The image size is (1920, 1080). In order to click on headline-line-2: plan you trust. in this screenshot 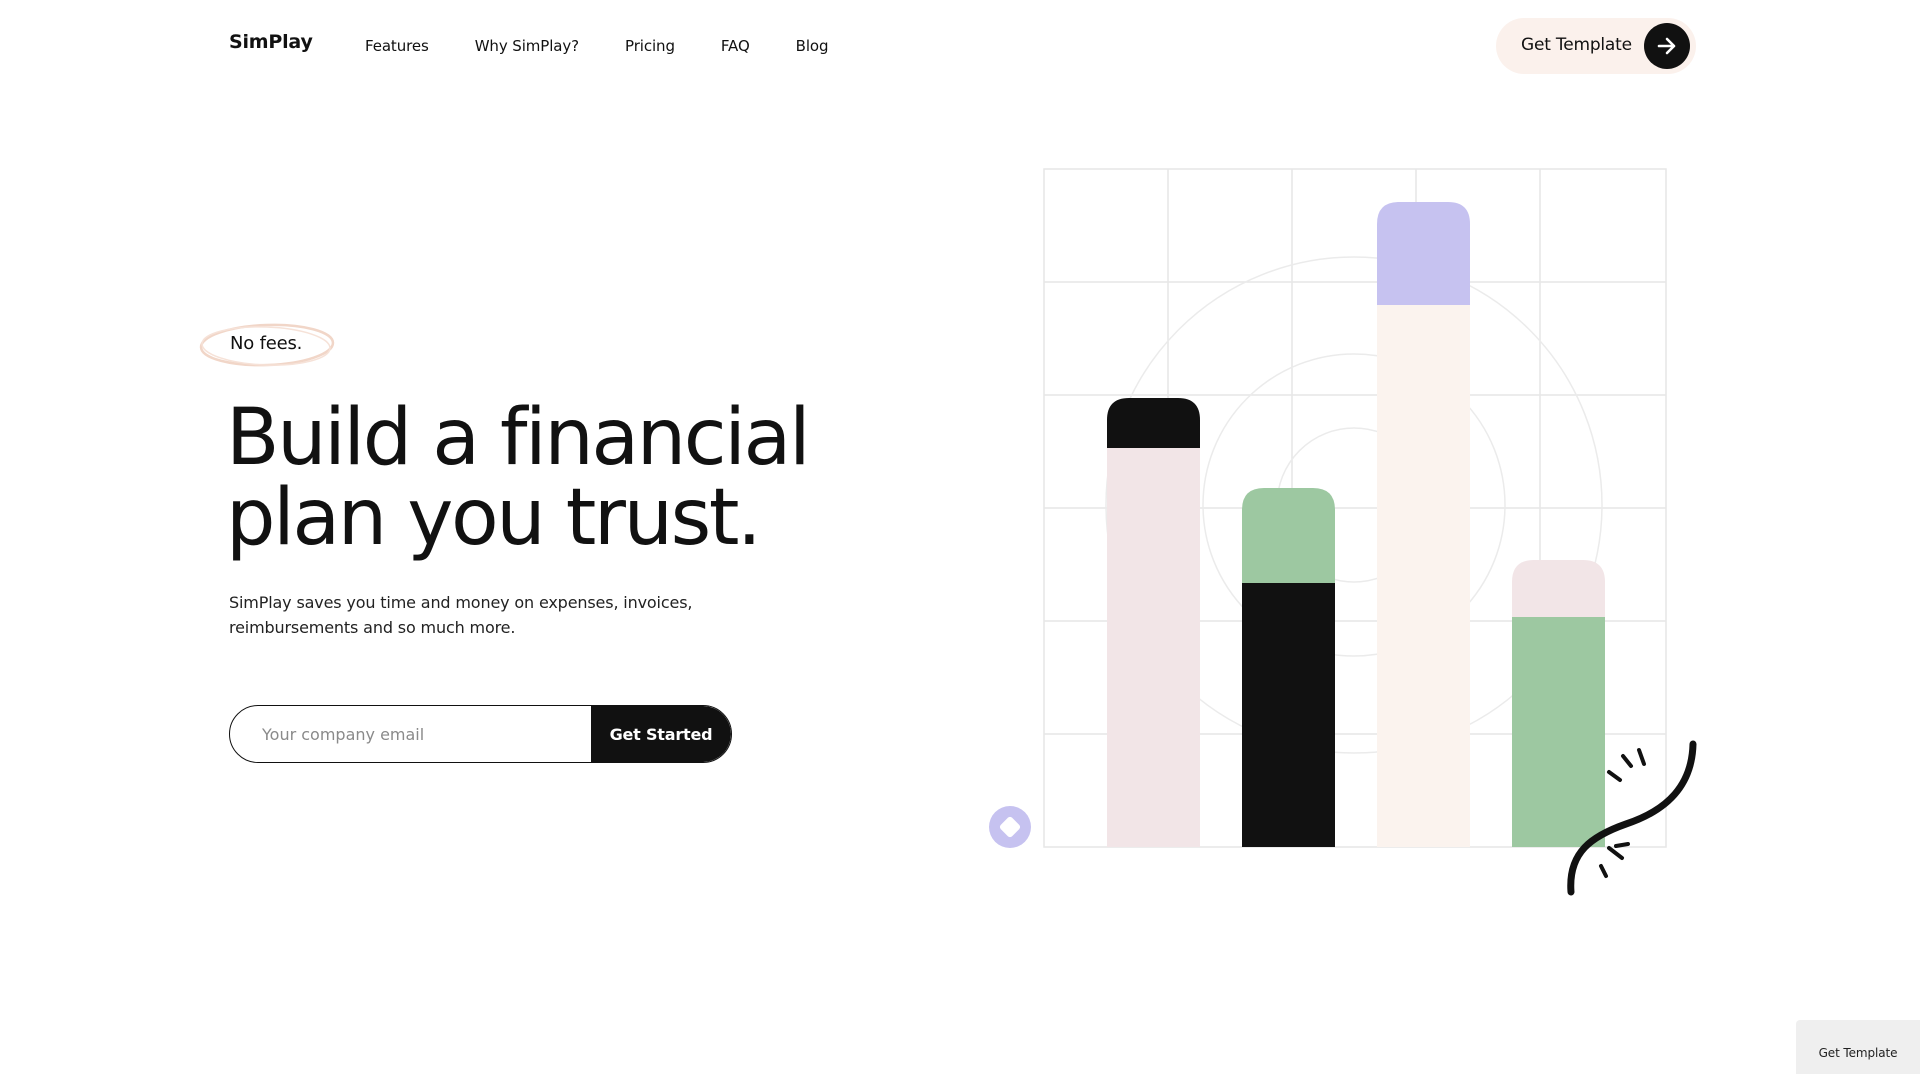, I will do `click(494, 518)`.